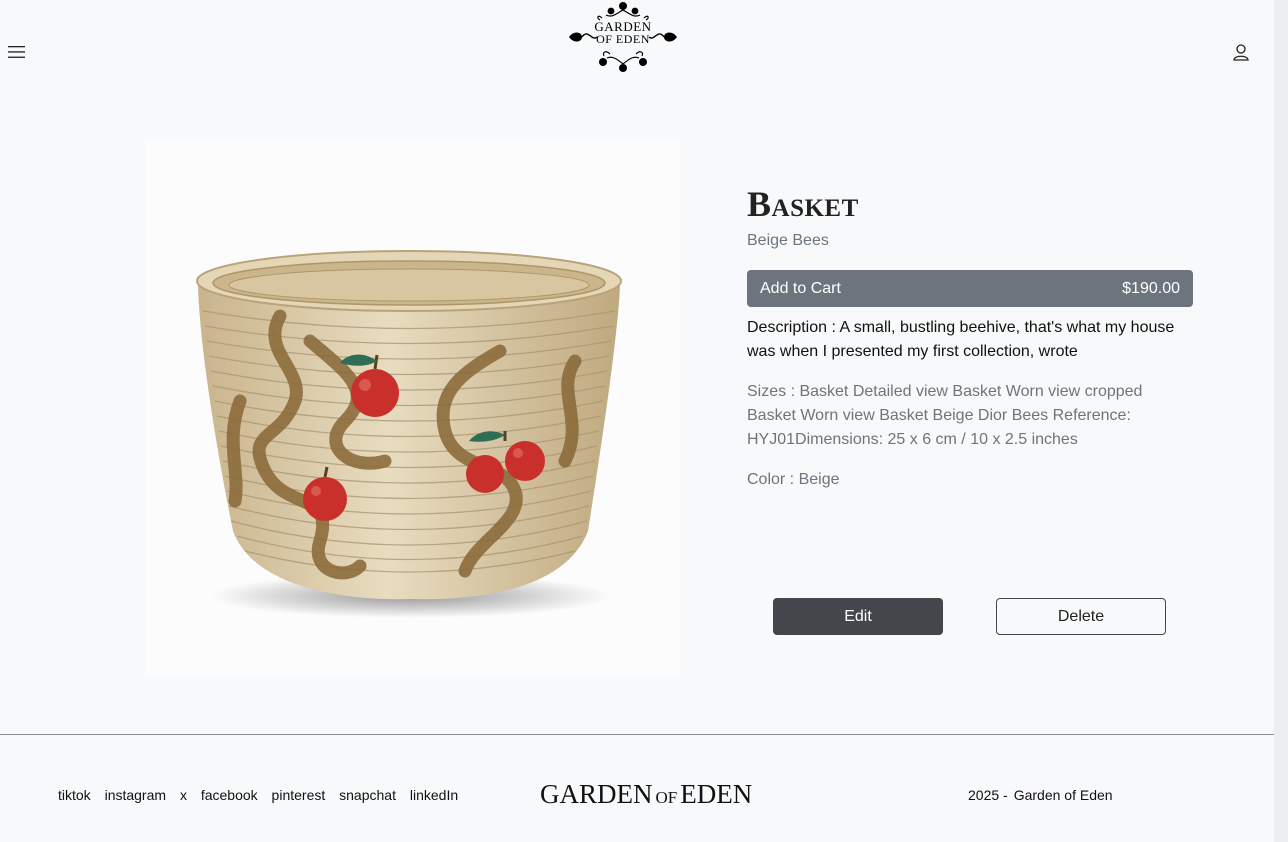  I want to click on product-title: Basket, so click(803, 204).